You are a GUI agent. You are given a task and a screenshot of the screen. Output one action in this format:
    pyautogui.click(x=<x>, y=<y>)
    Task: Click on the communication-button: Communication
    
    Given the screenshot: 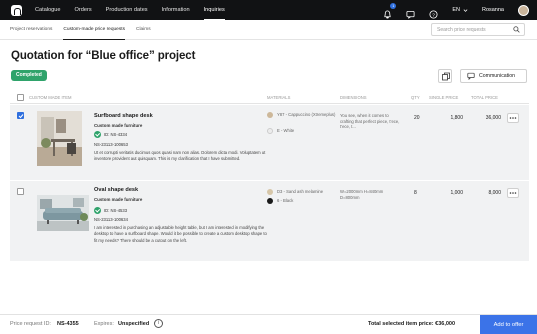 What is the action you would take?
    pyautogui.click(x=493, y=76)
    